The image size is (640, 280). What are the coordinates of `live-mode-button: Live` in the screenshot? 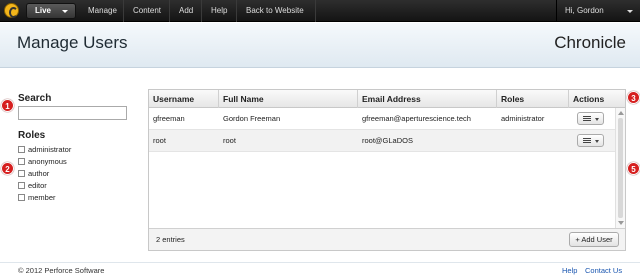 It's located at (51, 11).